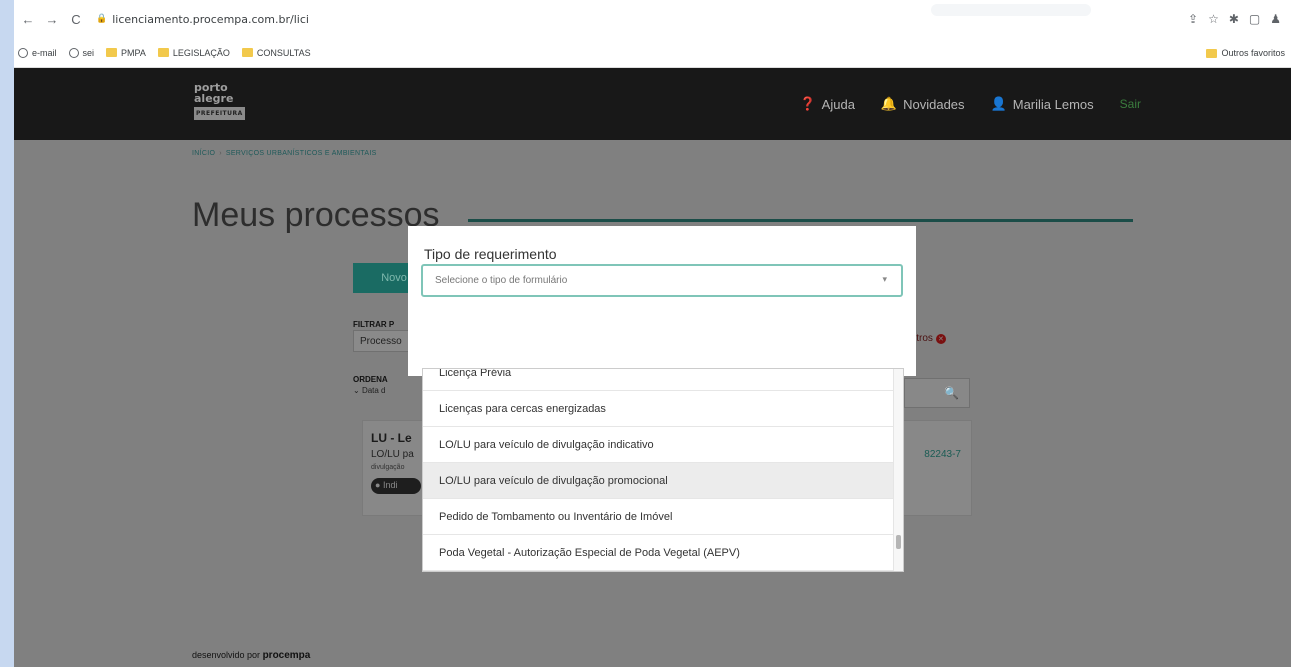  What do you see at coordinates (800, 220) in the screenshot?
I see `title-rule` at bounding box center [800, 220].